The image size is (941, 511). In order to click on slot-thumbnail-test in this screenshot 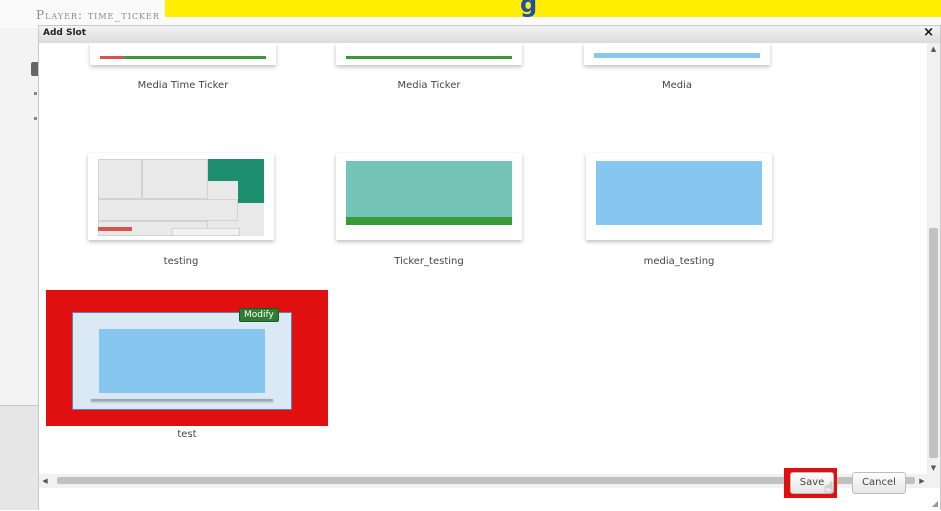, I will do `click(182, 361)`.